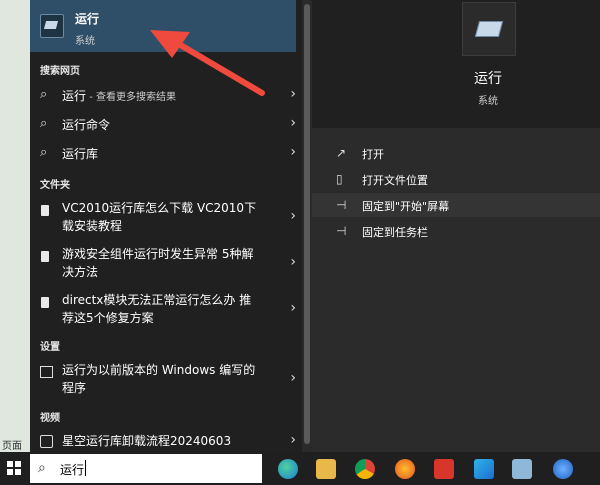 Image resolution: width=600 pixels, height=485 pixels. Describe the element at coordinates (341, 153) in the screenshot. I see `open-icon: ↗` at that location.